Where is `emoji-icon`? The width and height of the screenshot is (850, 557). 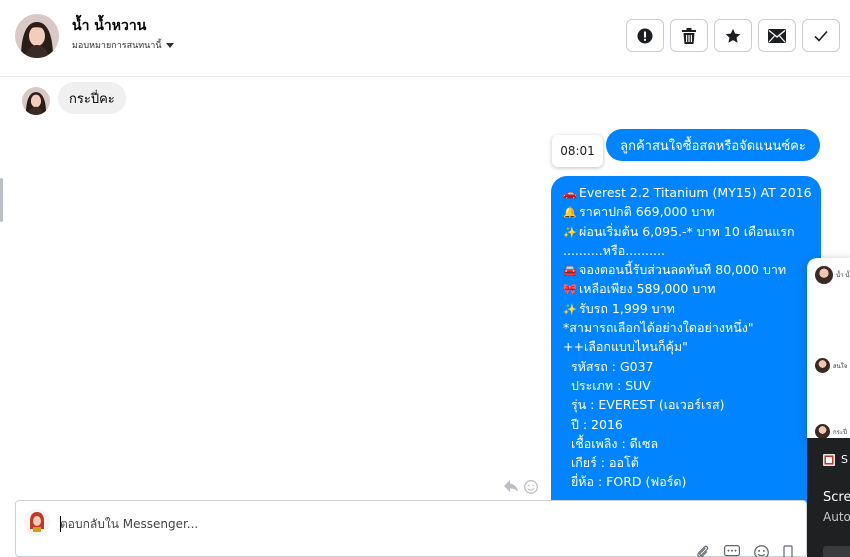 emoji-icon is located at coordinates (761, 551).